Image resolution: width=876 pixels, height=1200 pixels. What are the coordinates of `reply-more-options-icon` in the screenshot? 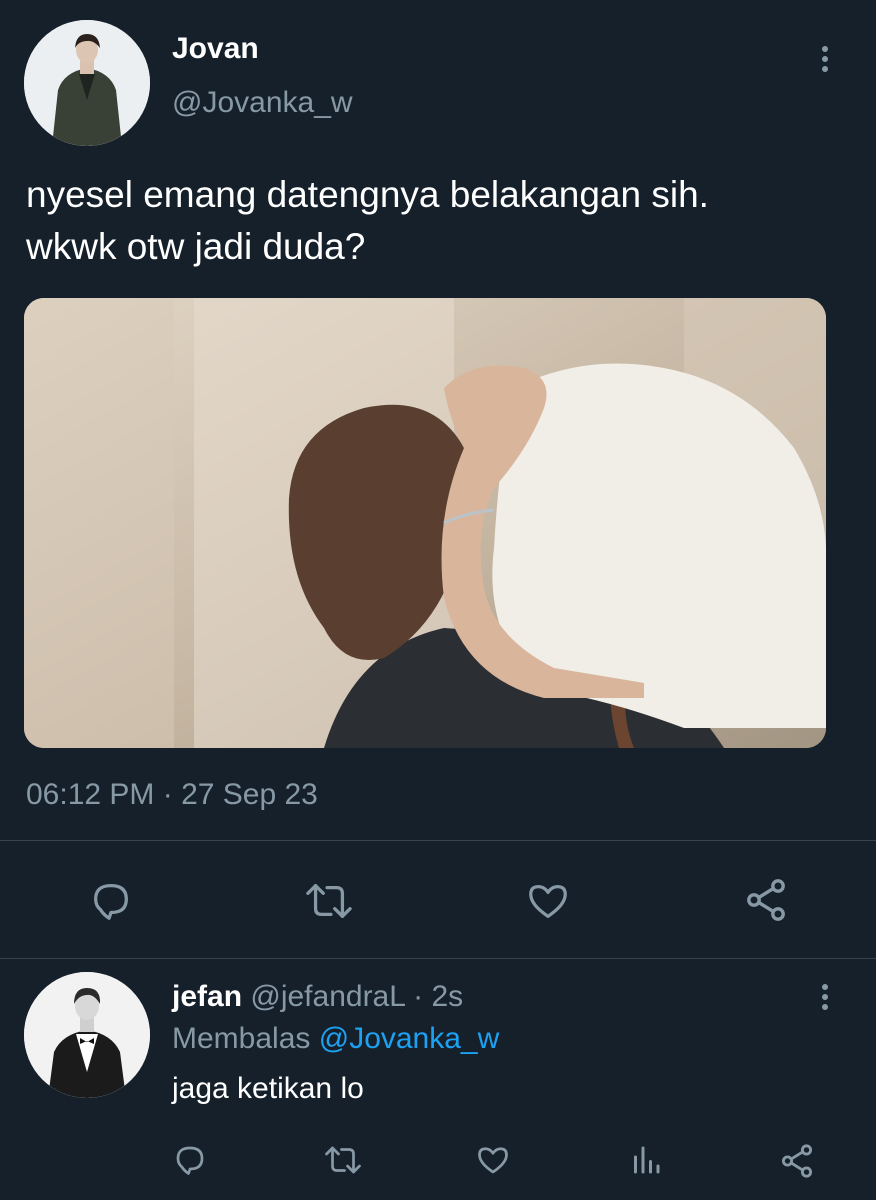 It's located at (825, 999).